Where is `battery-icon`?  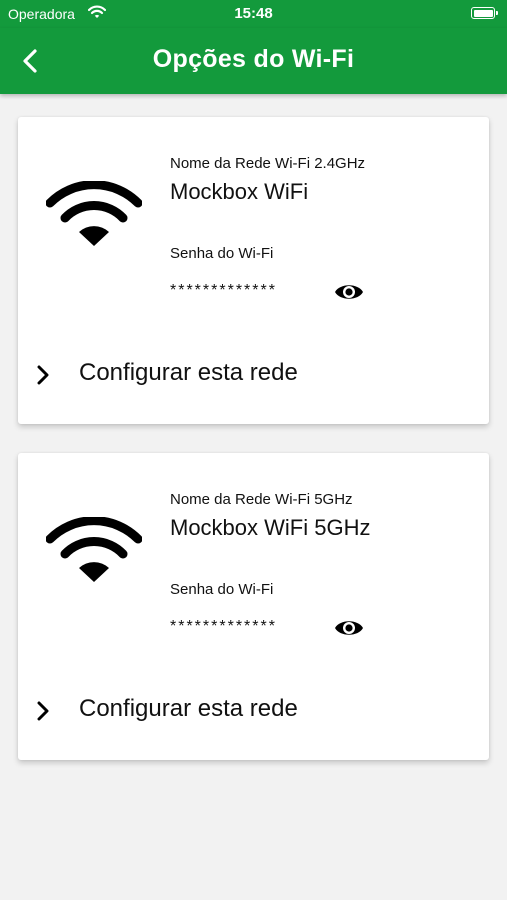
battery-icon is located at coordinates (484, 13).